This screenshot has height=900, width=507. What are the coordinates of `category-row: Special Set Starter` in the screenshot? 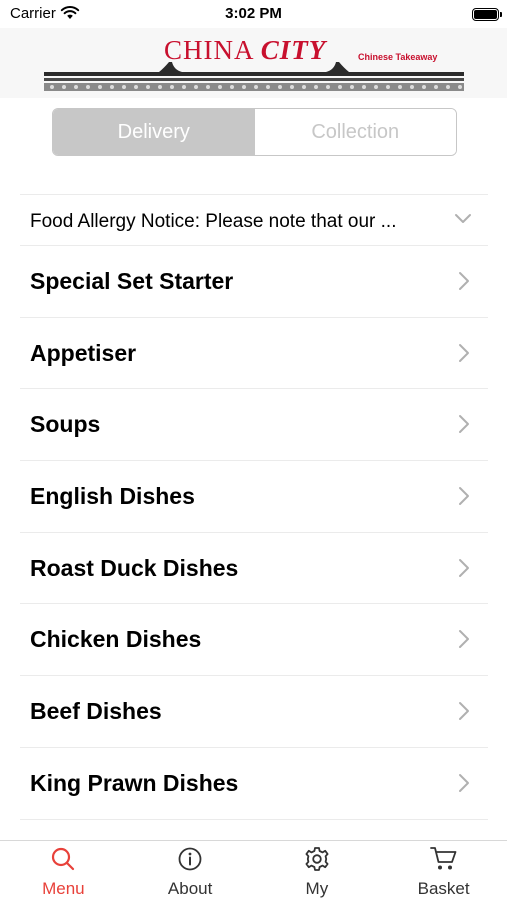 It's located at (254, 282).